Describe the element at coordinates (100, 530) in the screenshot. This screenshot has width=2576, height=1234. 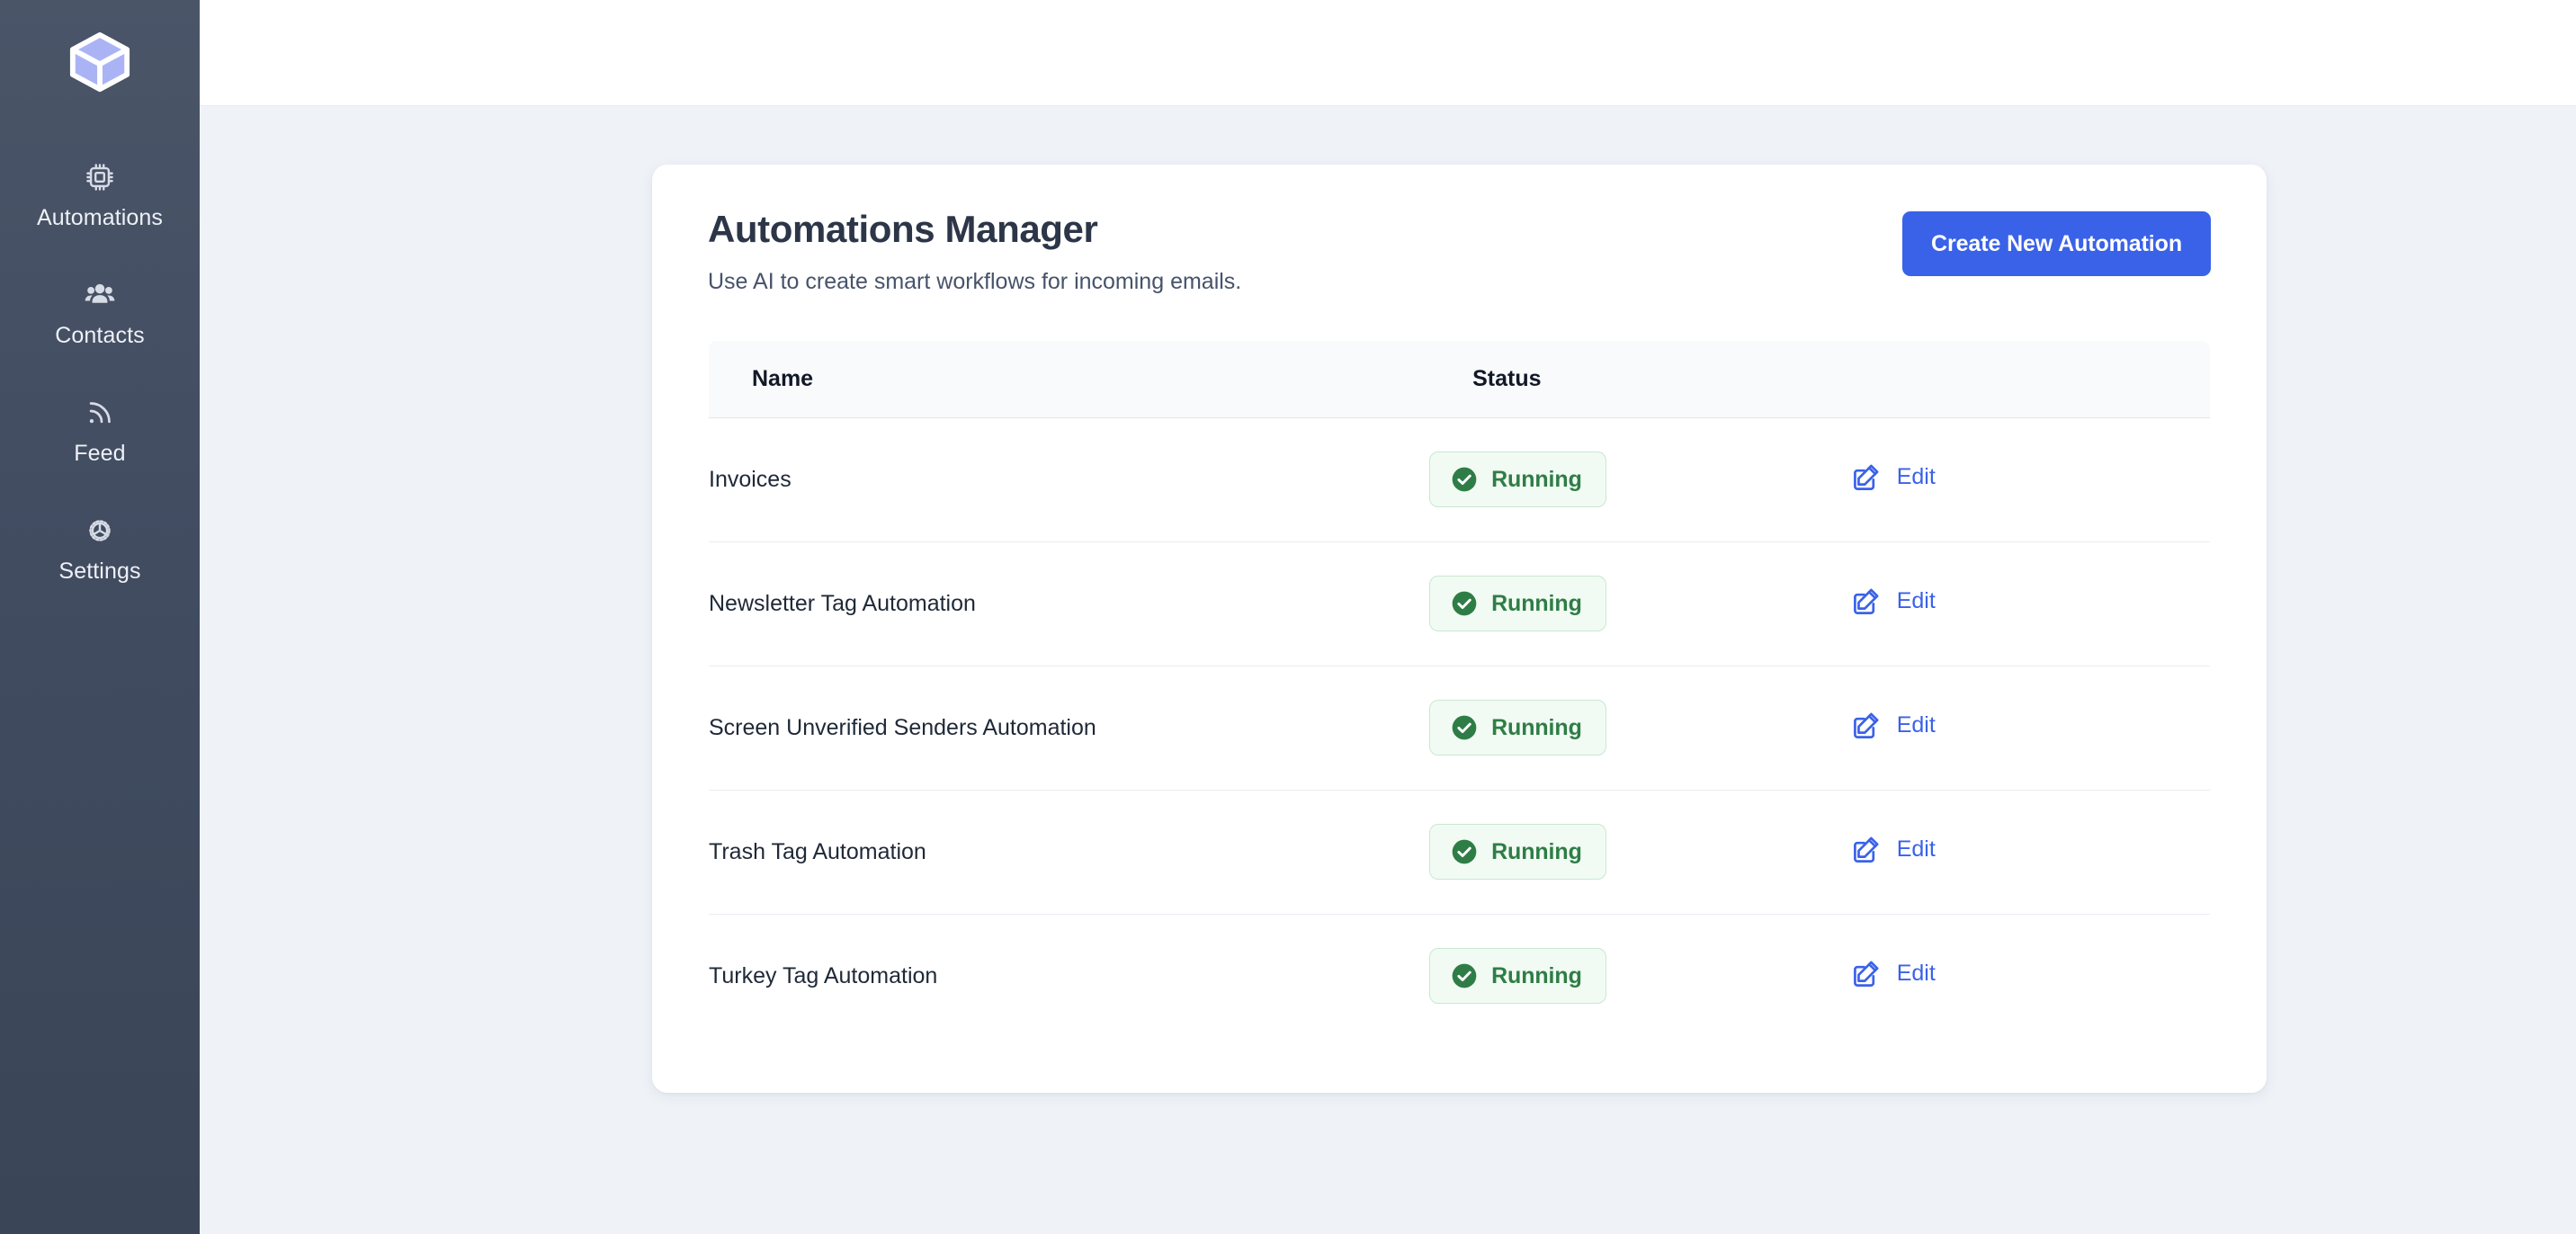
I see `gear-icon` at that location.